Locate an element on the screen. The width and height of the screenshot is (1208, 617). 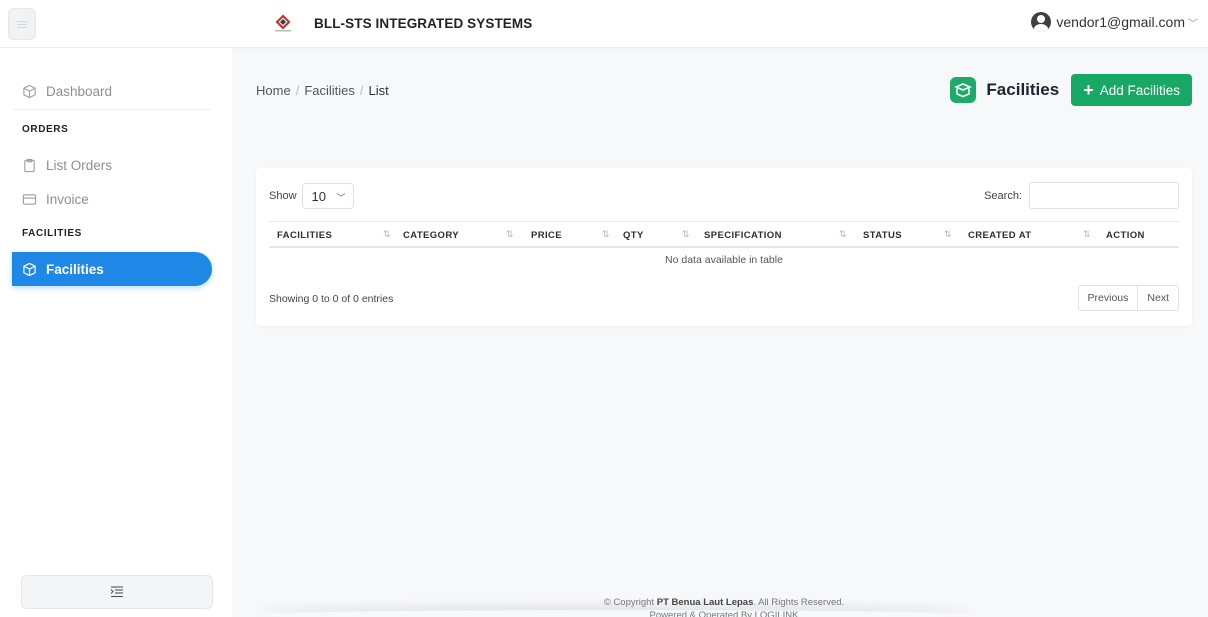
pagination: Previous Next is located at coordinates (1128, 298).